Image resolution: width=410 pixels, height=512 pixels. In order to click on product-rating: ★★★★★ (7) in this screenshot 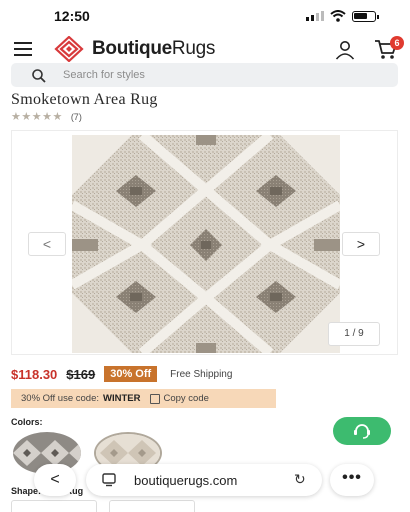, I will do `click(46, 116)`.